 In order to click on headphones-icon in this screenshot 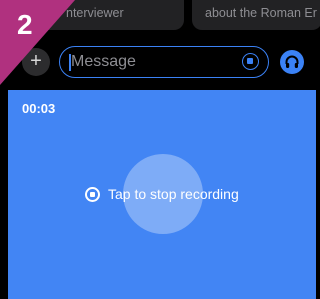, I will do `click(292, 61)`.